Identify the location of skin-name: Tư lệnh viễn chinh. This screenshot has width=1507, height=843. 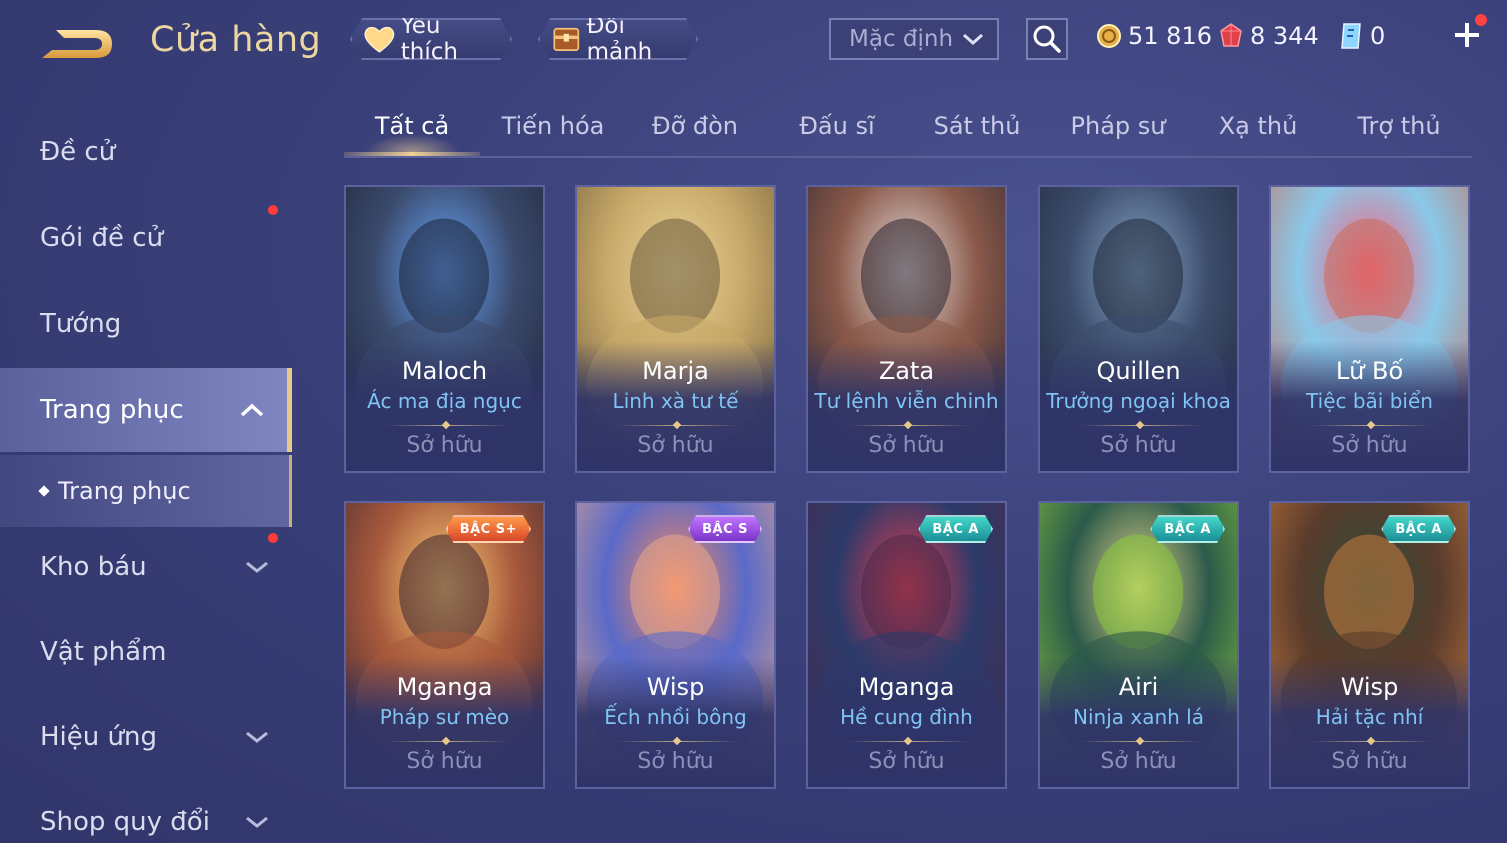
(906, 401).